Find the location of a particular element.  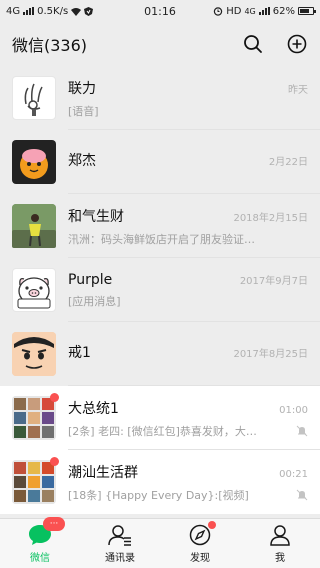

tab-label: 微信 is located at coordinates (40, 558).